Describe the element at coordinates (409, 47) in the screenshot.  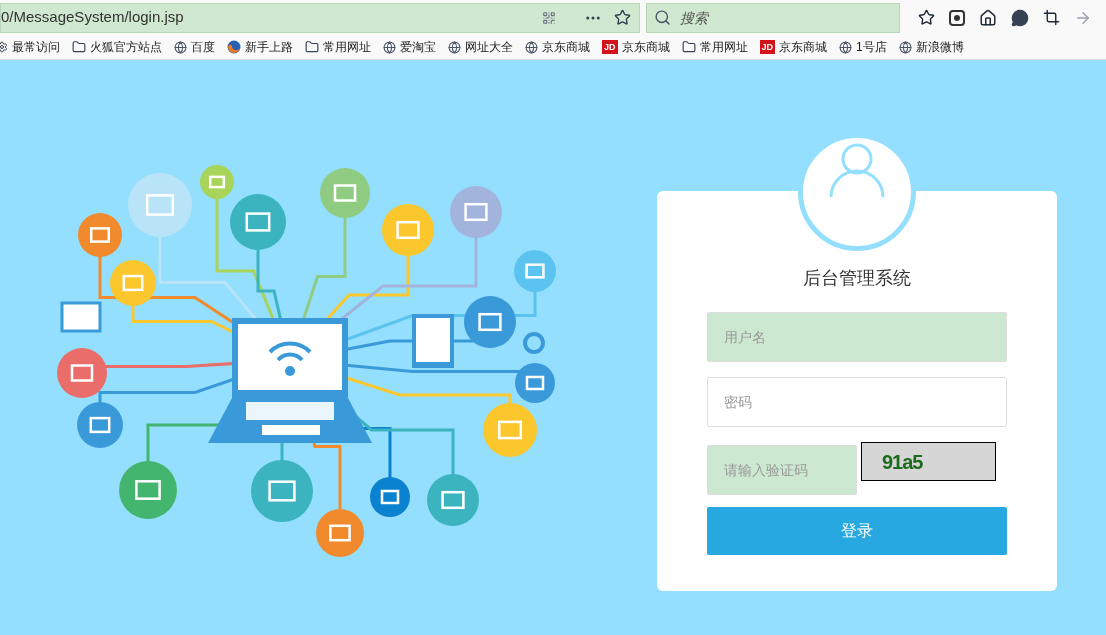
I see `bookmark-item: 爱淘宝` at that location.